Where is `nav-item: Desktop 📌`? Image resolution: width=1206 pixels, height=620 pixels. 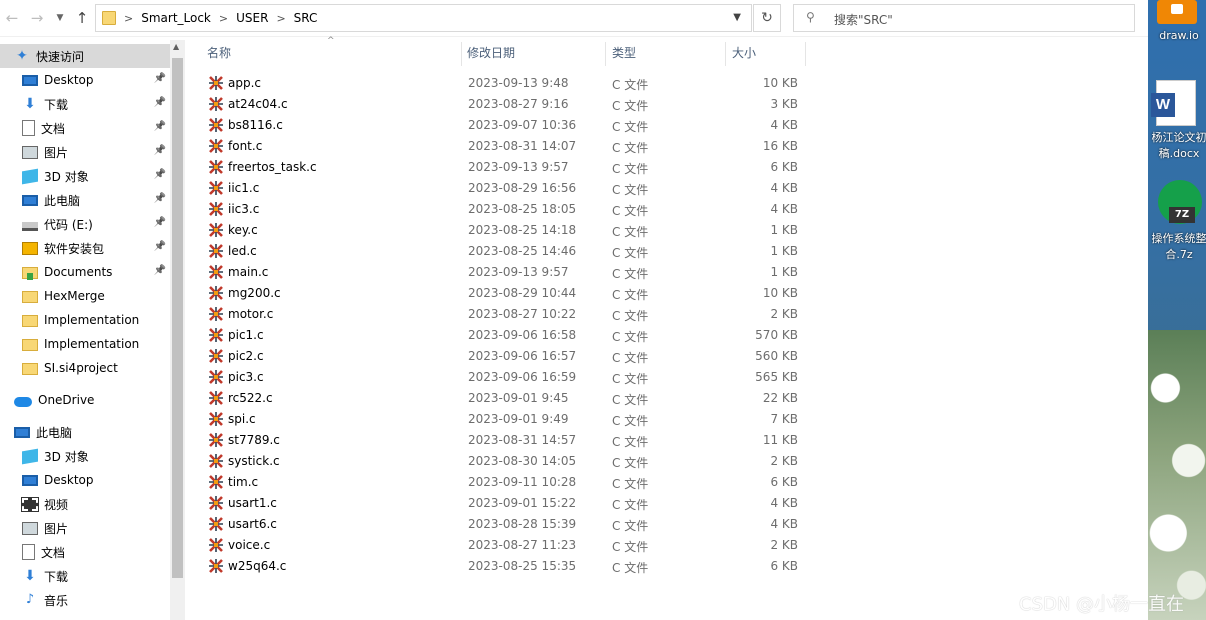
nav-item: Desktop 📌 is located at coordinates (85, 80).